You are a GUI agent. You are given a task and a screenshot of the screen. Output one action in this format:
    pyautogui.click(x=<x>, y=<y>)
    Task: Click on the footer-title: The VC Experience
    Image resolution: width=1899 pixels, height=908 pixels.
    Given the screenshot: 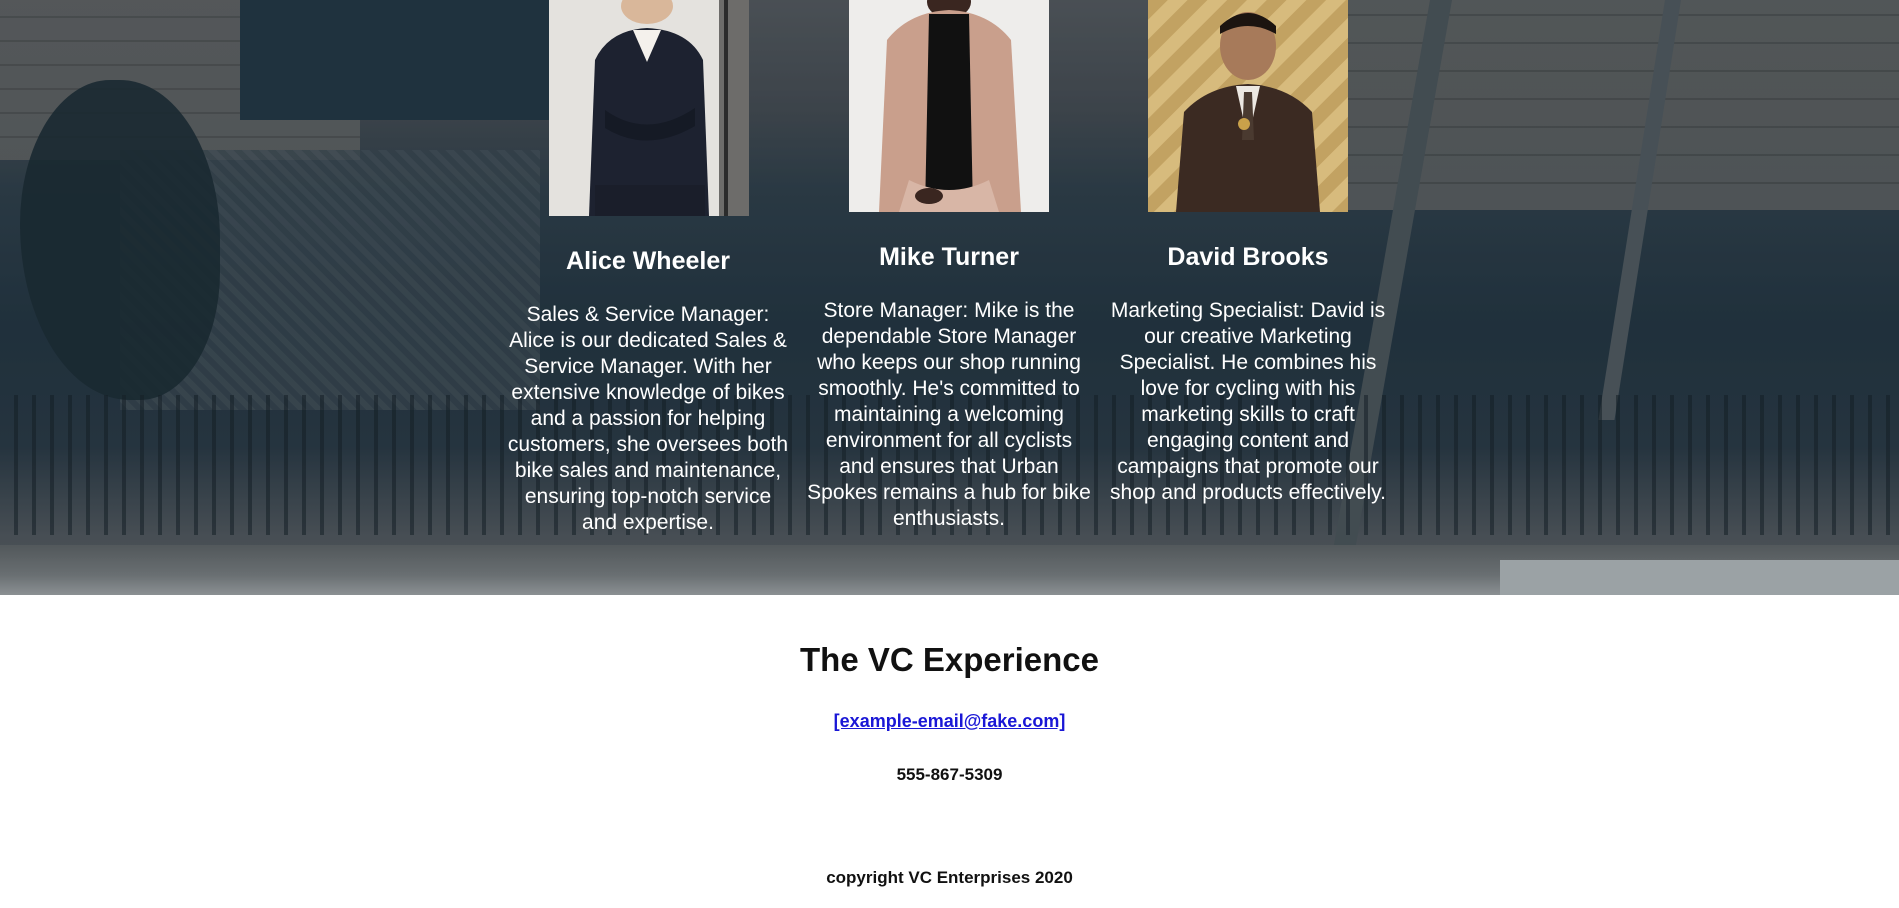 What is the action you would take?
    pyautogui.click(x=949, y=659)
    